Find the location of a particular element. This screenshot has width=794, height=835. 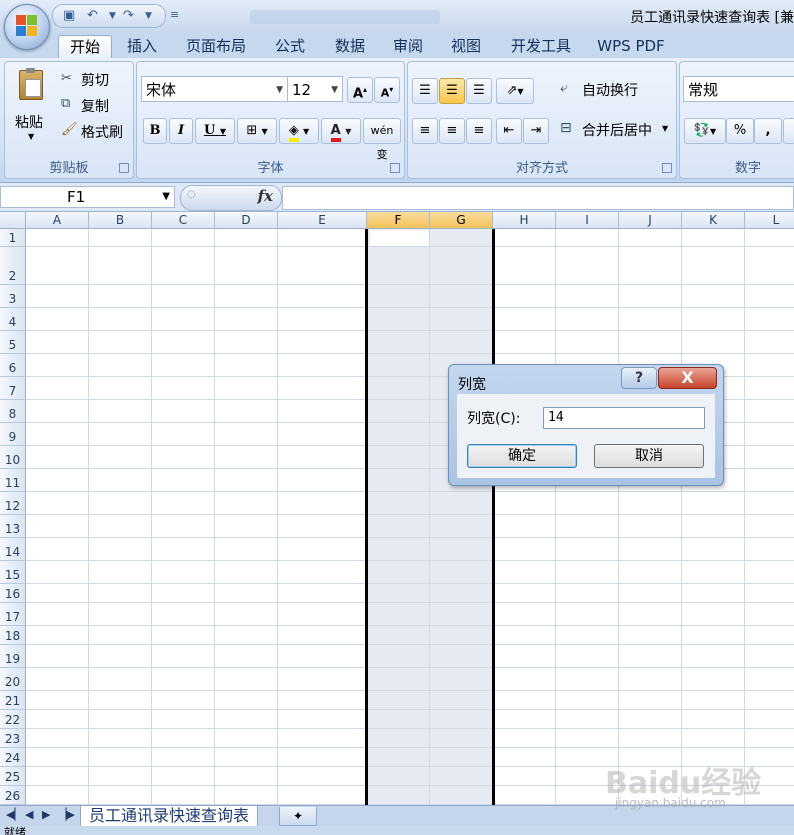

ok-button: 确定 is located at coordinates (522, 456).